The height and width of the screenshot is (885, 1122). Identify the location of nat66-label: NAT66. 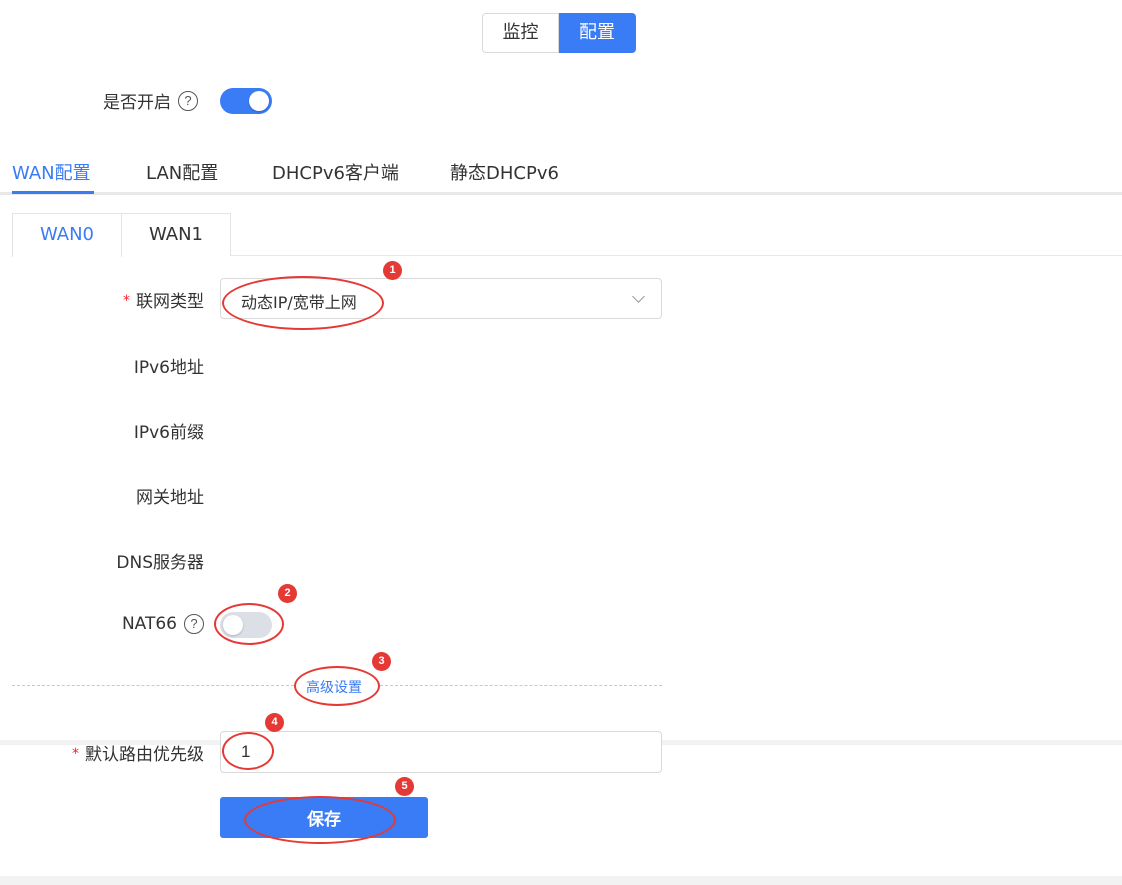
(149, 624).